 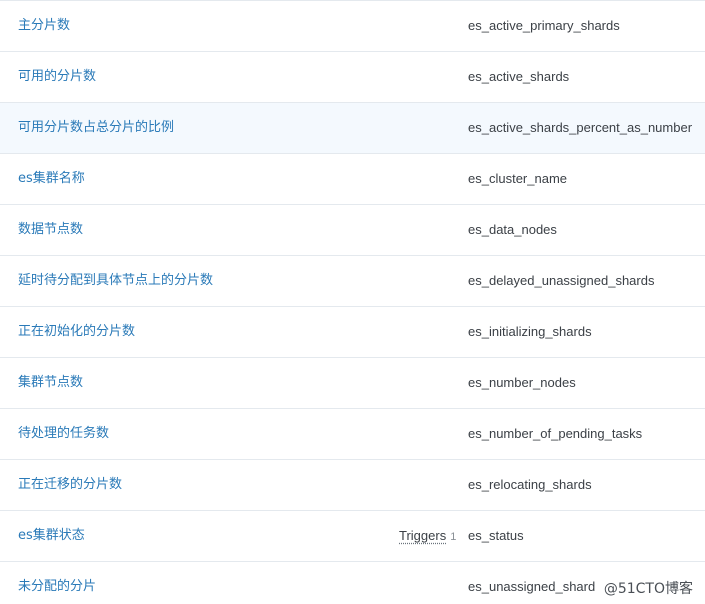 What do you see at coordinates (512, 229) in the screenshot?
I see `item-key: es_data_nodes` at bounding box center [512, 229].